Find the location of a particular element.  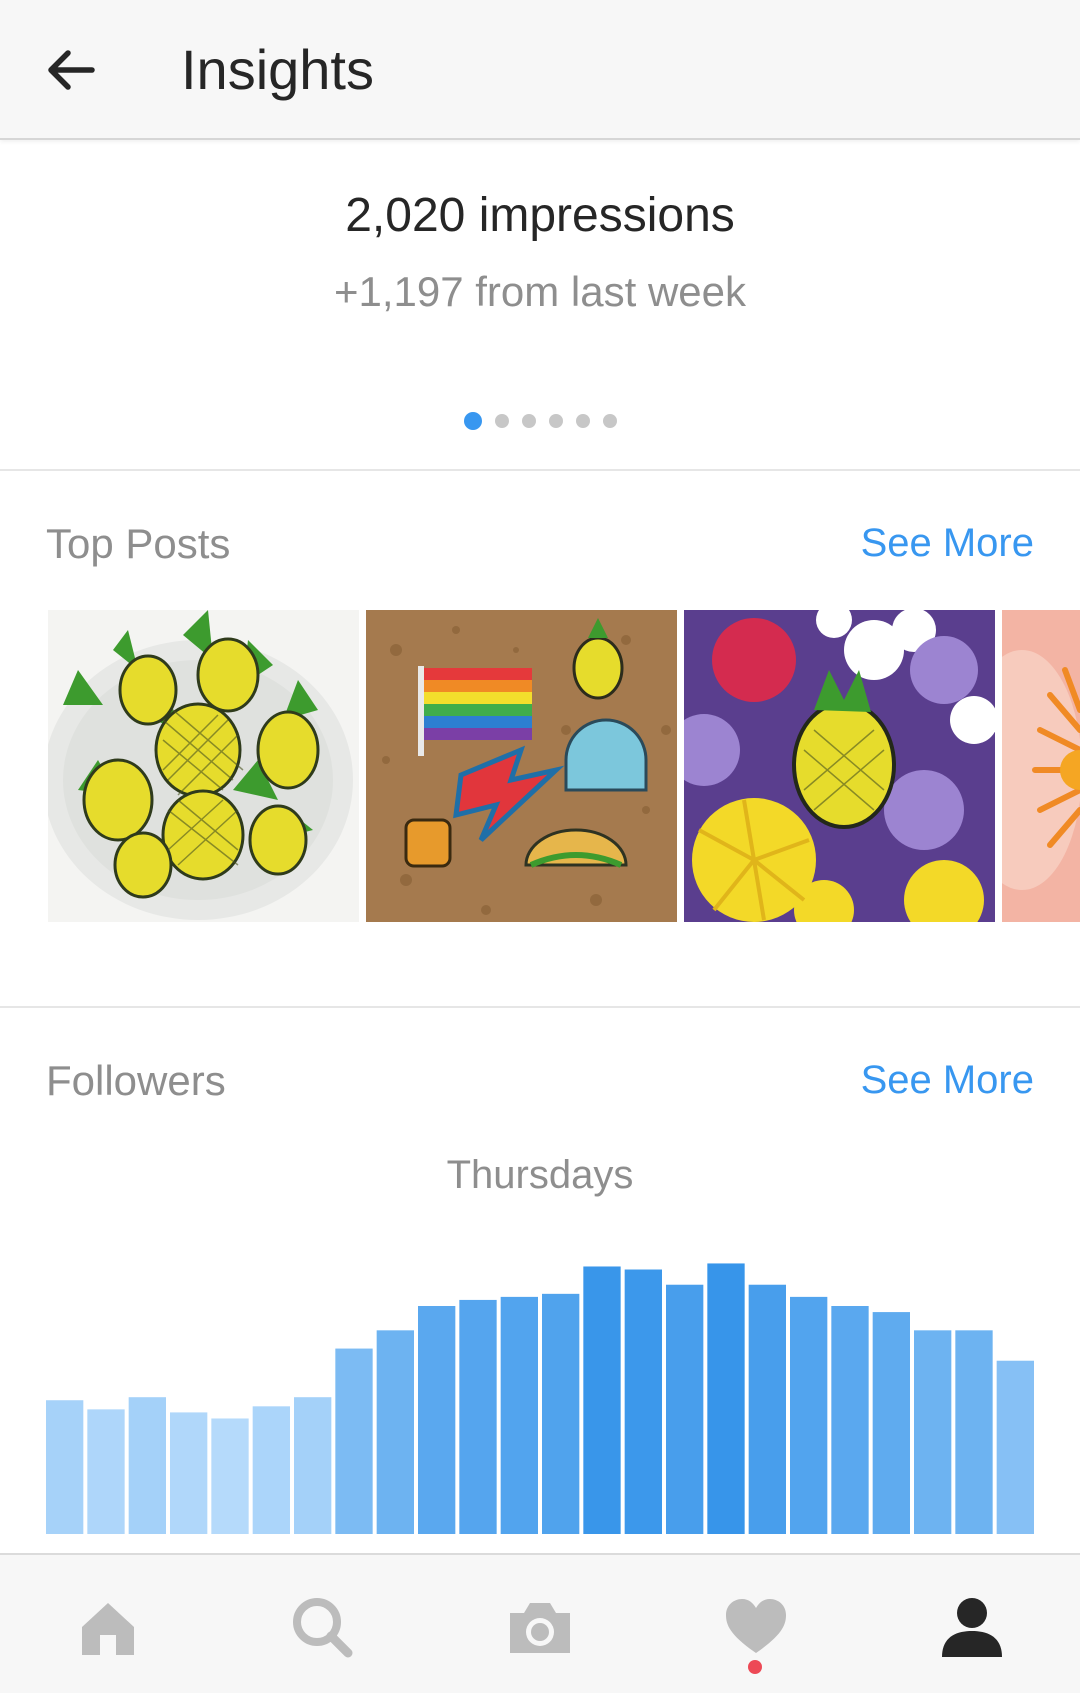

flower-closeup-image is located at coordinates (1041, 766).